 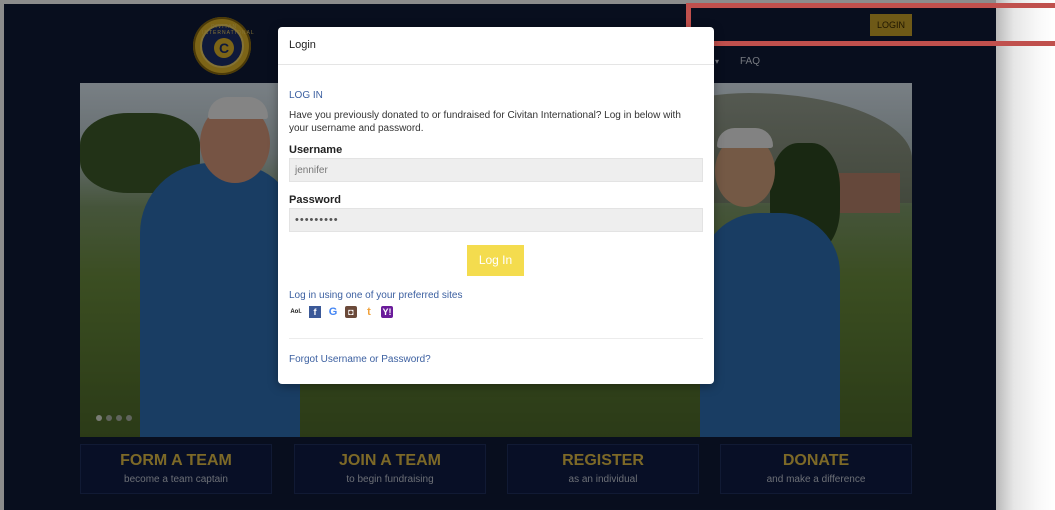 What do you see at coordinates (351, 312) in the screenshot?
I see `instagram-icon: ◘` at bounding box center [351, 312].